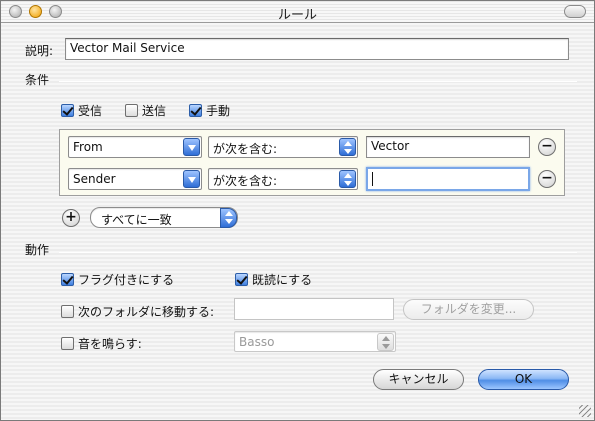 This screenshot has height=421, width=595. I want to click on move-to-folder-label: 次のフォルダに移動する:, so click(146, 312).